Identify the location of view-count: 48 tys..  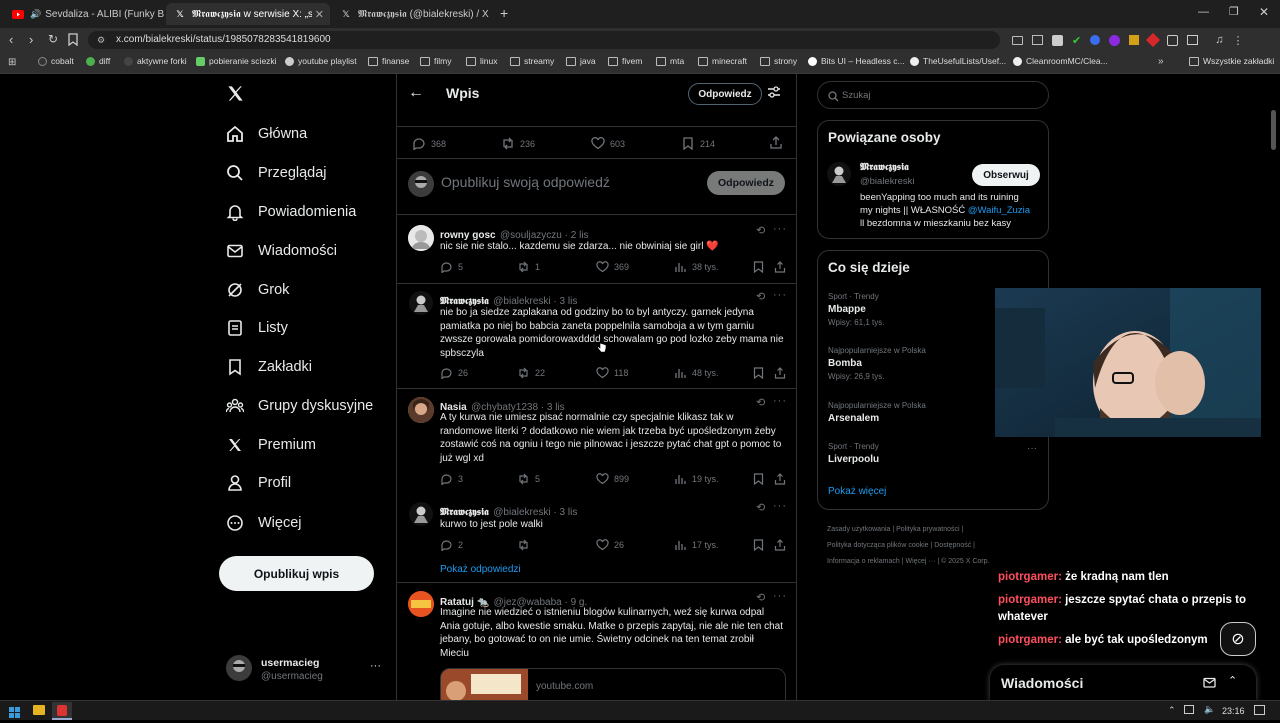
(697, 373).